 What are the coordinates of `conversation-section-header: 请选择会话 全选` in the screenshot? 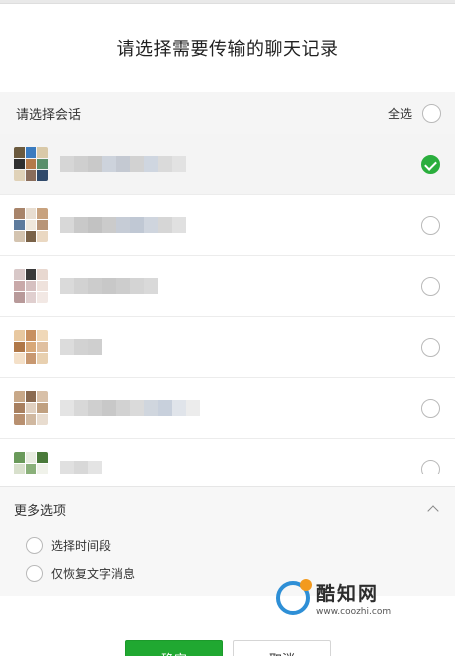 It's located at (227, 113).